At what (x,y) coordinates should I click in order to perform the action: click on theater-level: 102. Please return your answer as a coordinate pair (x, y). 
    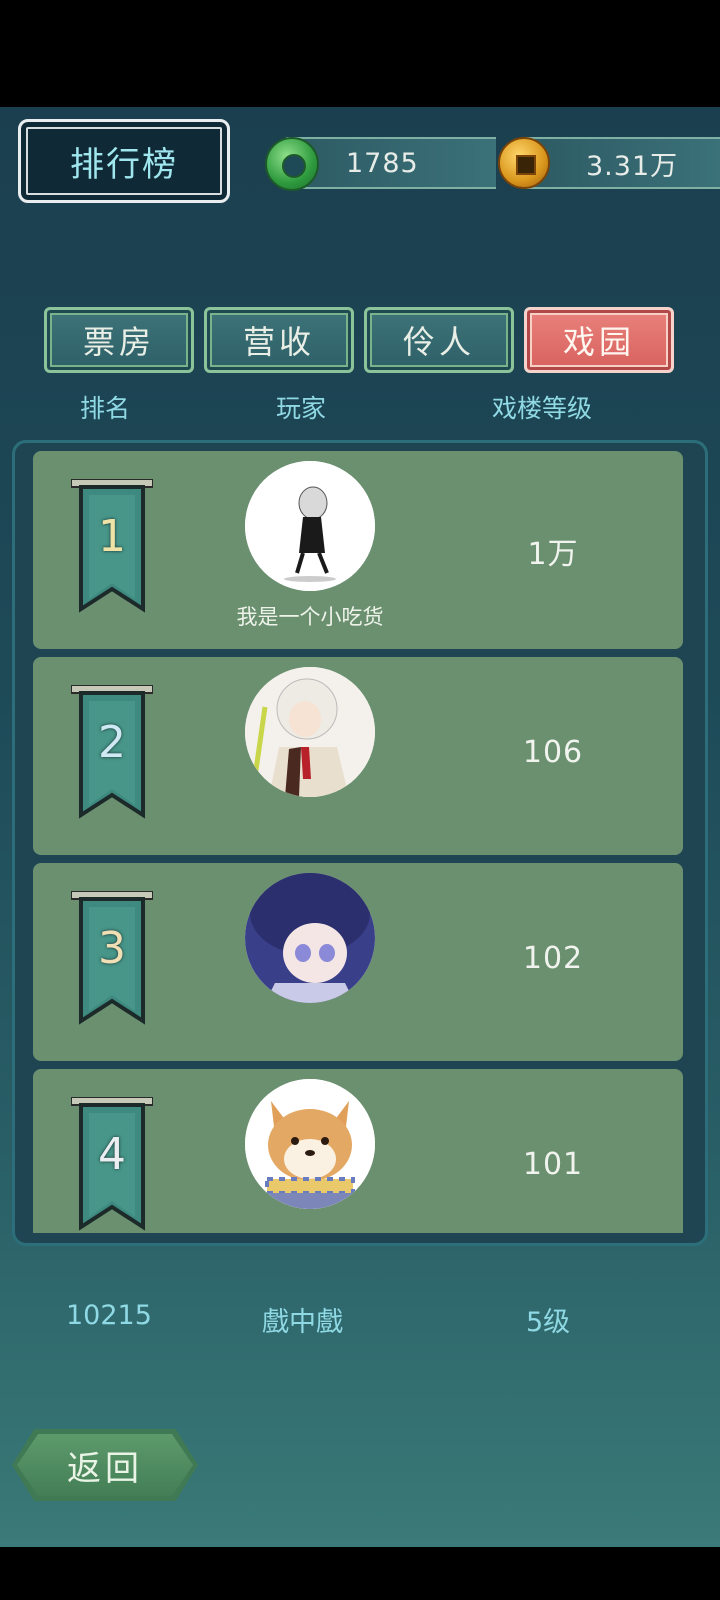
    Looking at the image, I should click on (553, 958).